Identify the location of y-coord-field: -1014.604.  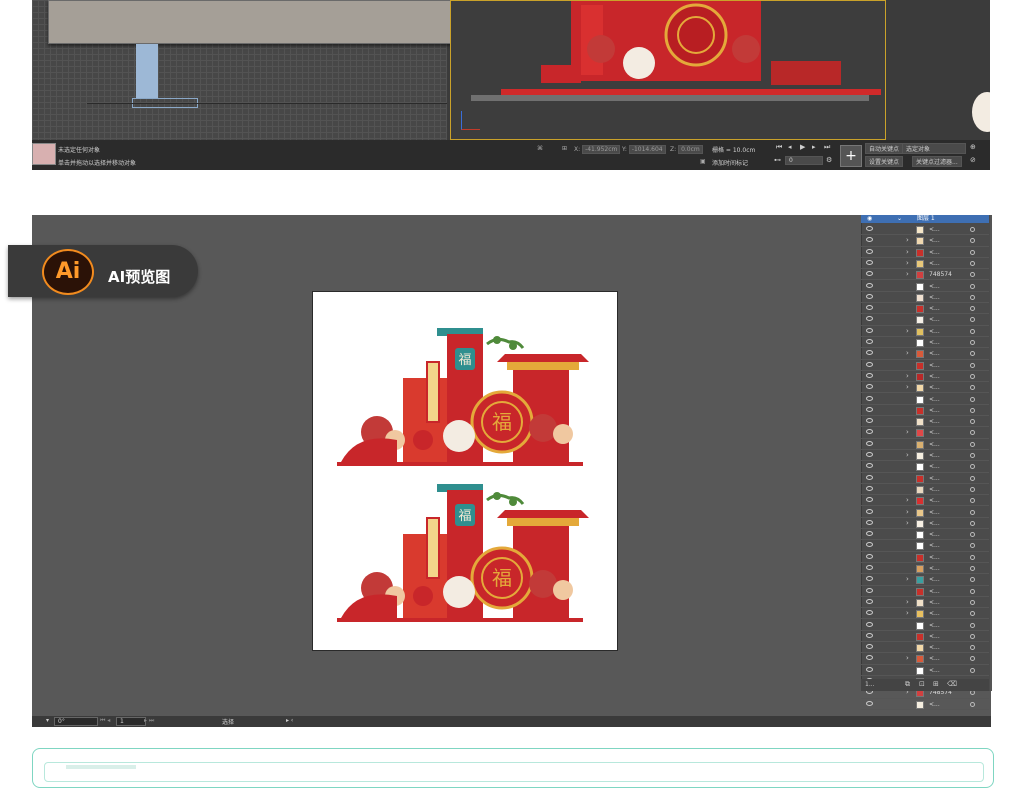
(647, 149).